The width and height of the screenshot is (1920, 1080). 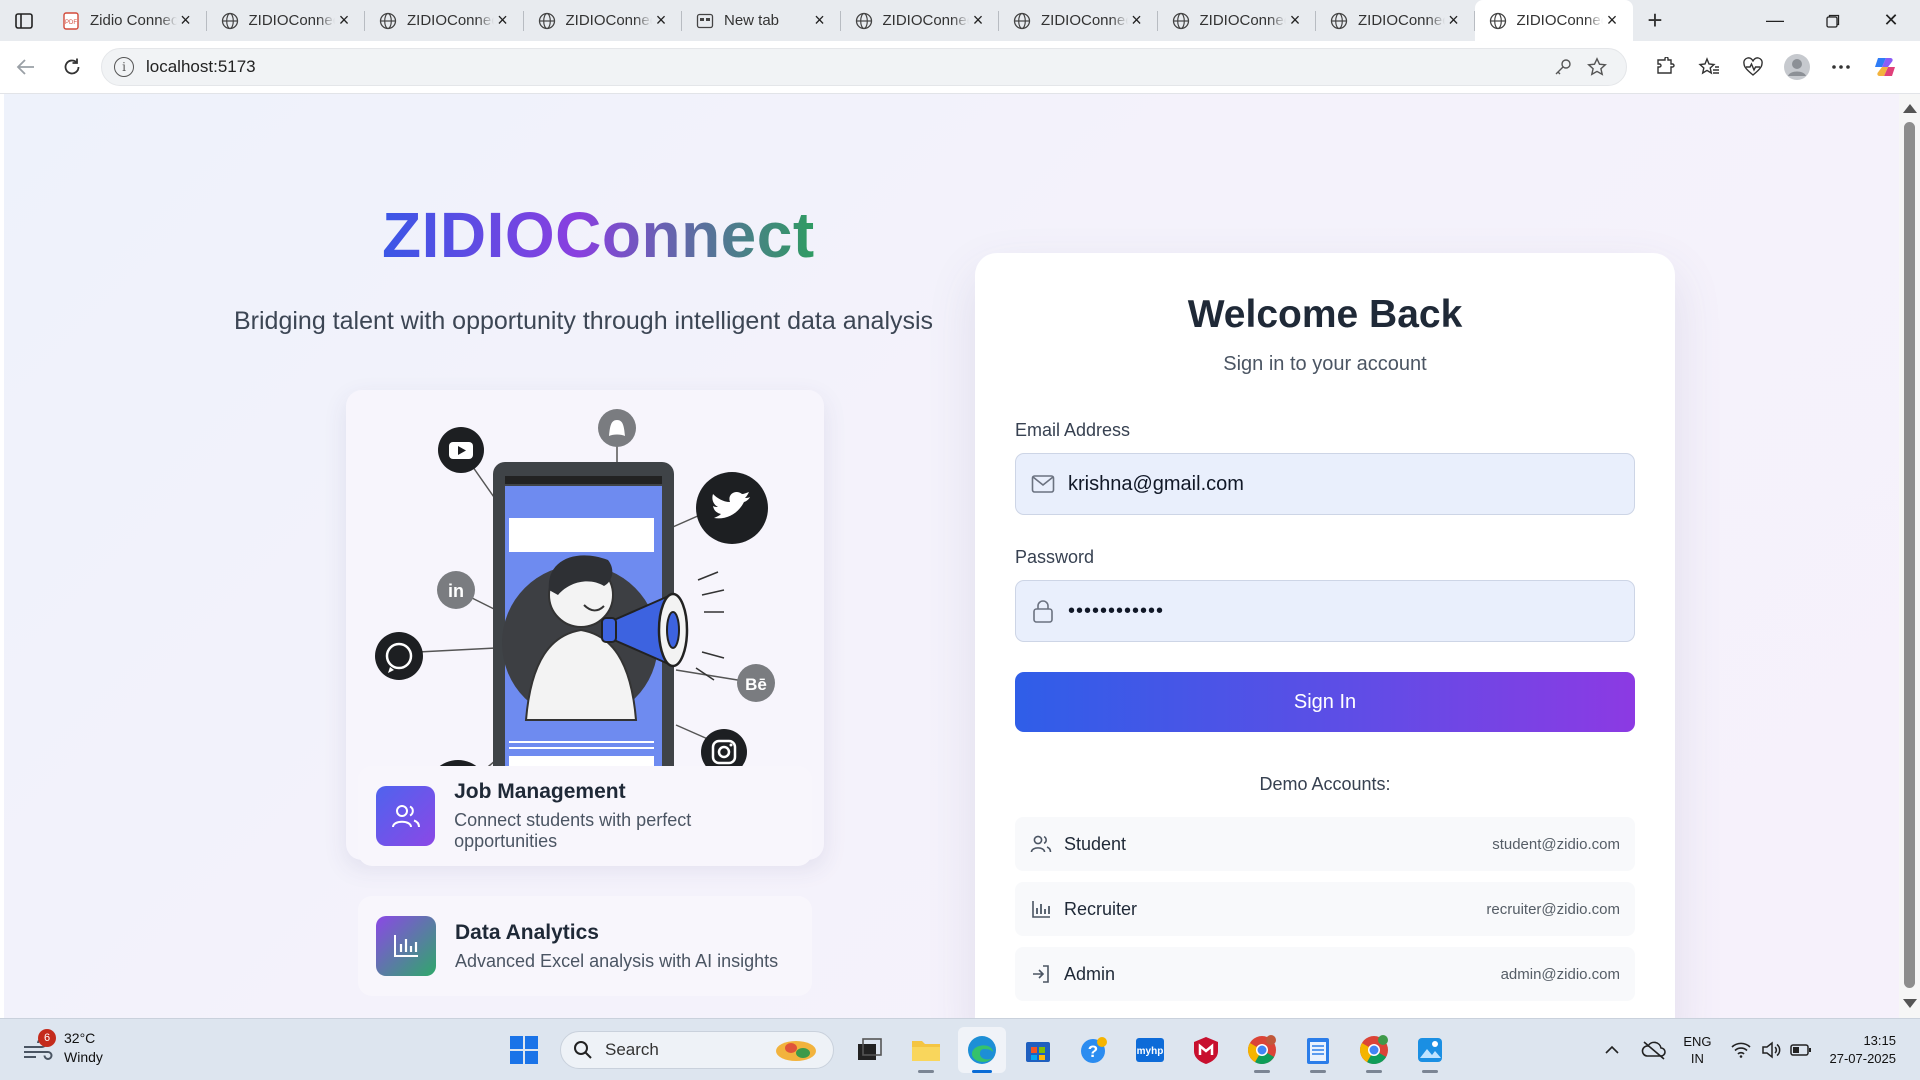 I want to click on scroll-down-arrow-icon, so click(x=1910, y=1003).